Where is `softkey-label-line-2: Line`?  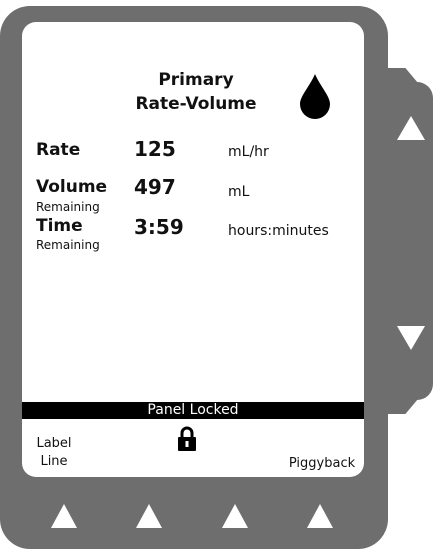 softkey-label-line-2: Line is located at coordinates (54, 461).